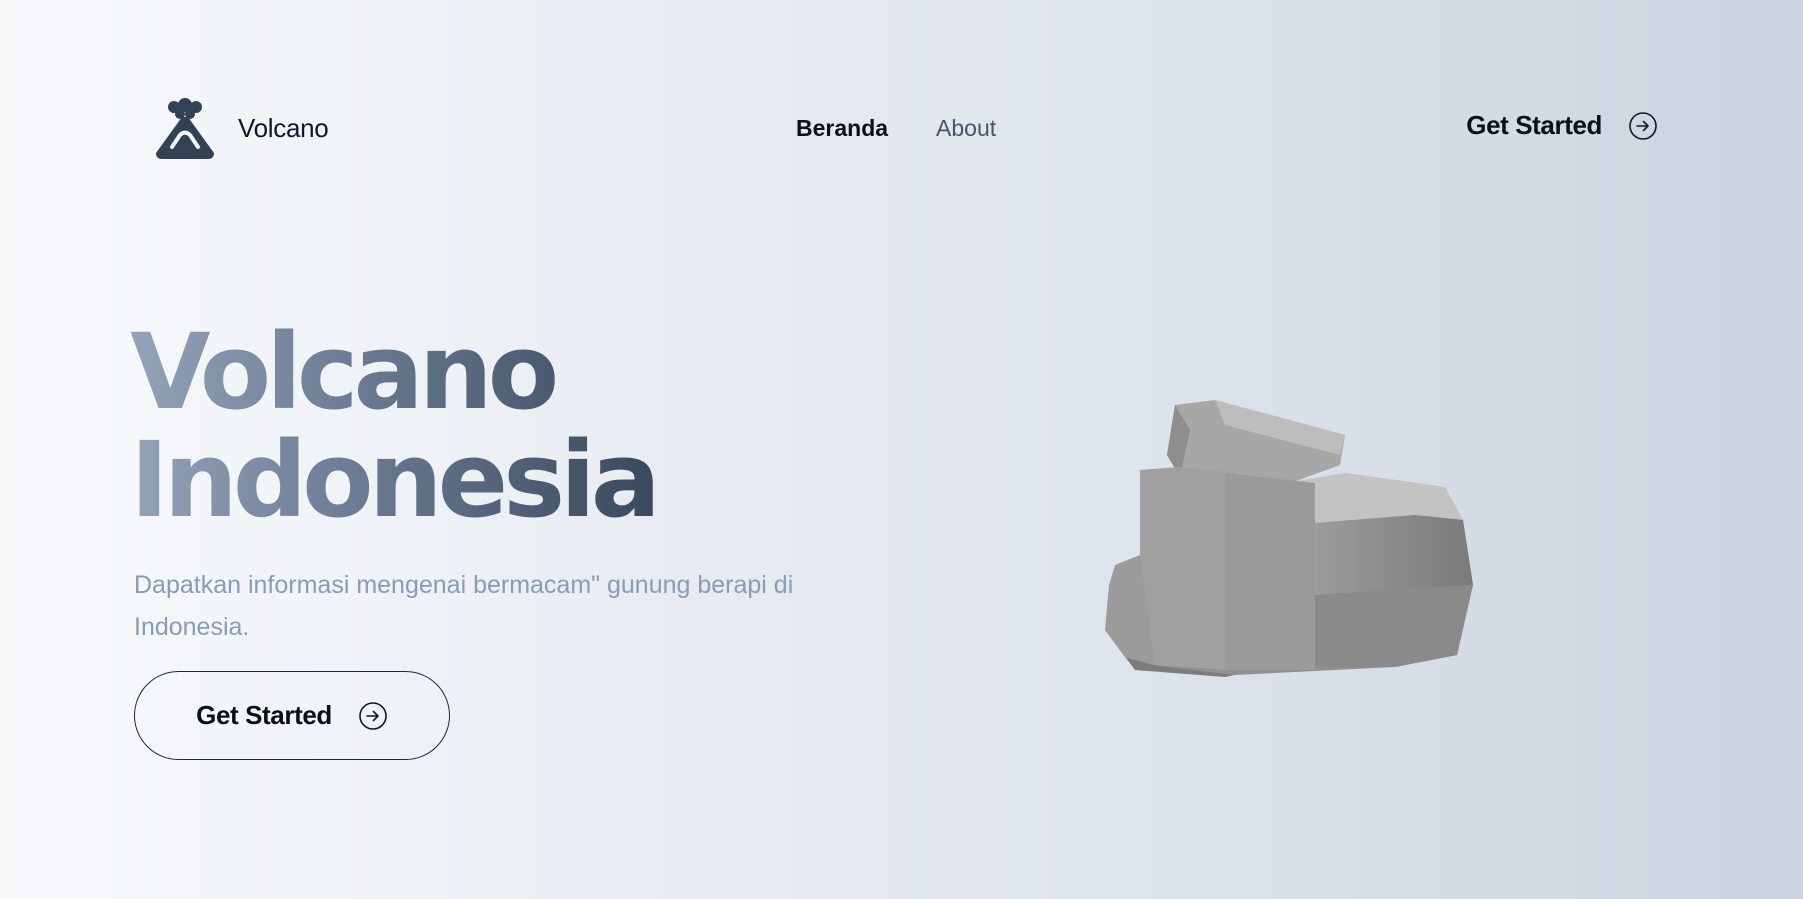 This screenshot has width=1803, height=899. What do you see at coordinates (1534, 125) in the screenshot?
I see `header-get-started-label: Get Started` at bounding box center [1534, 125].